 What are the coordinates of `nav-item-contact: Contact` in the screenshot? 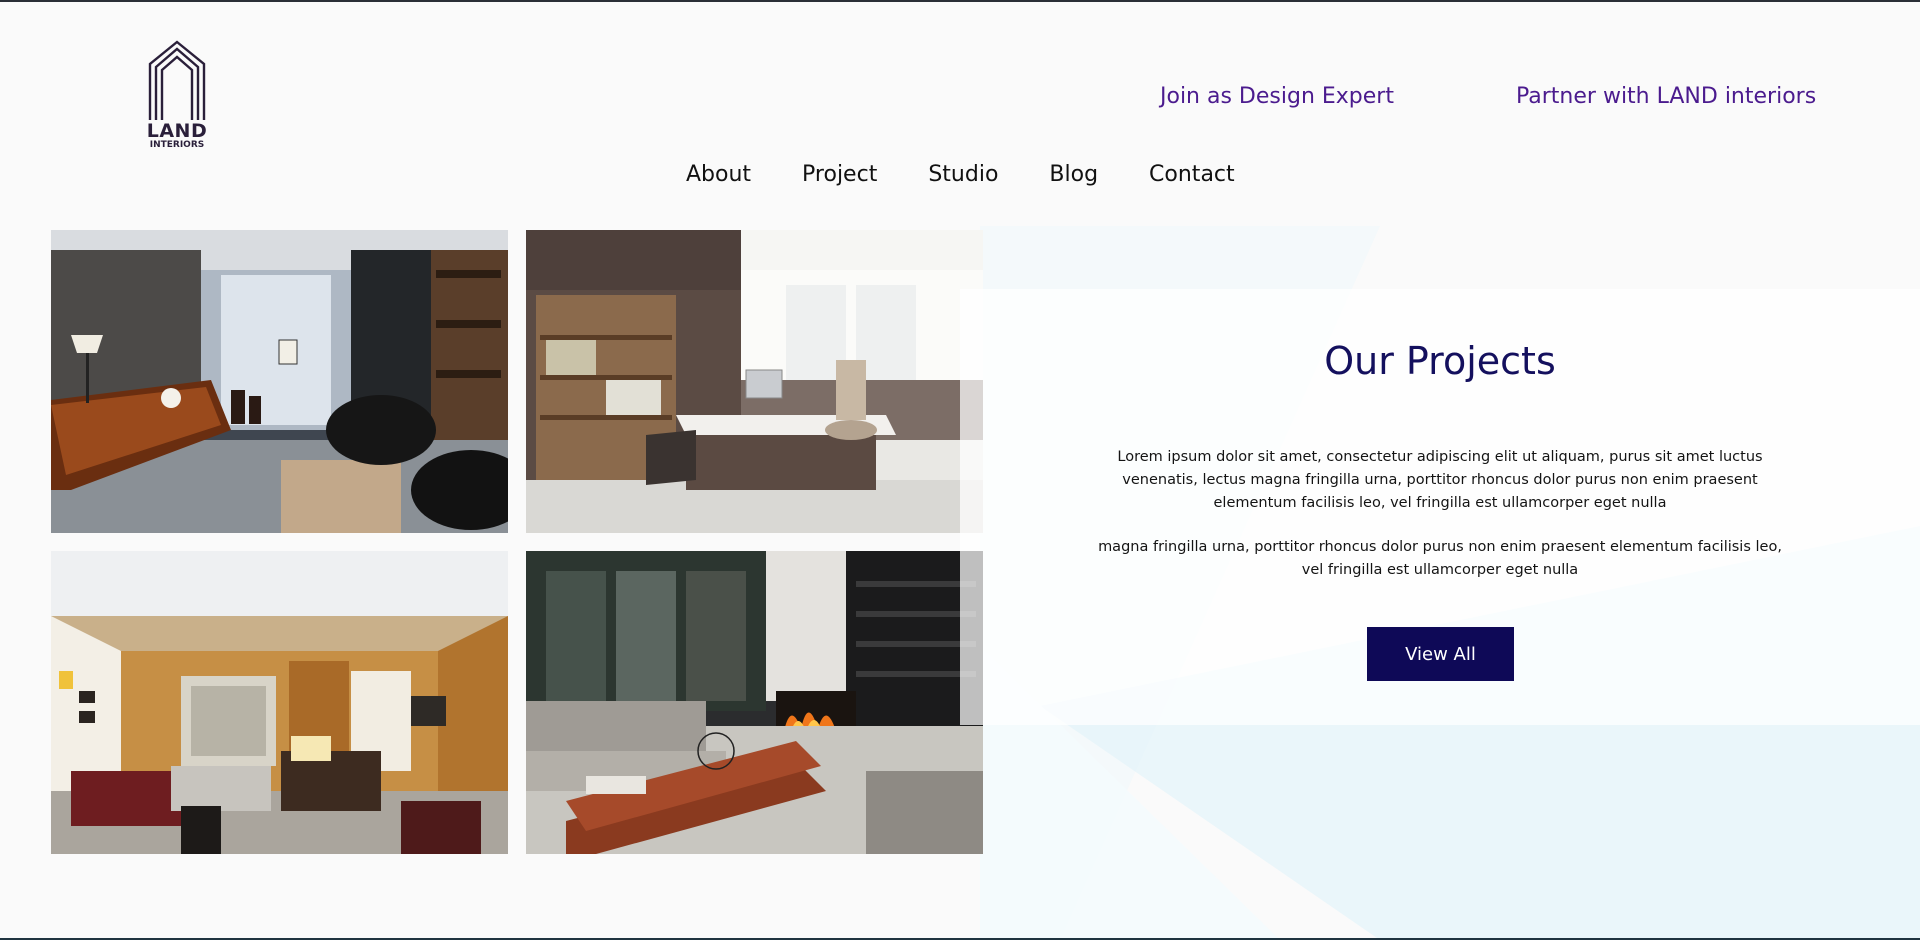 It's located at (1192, 174).